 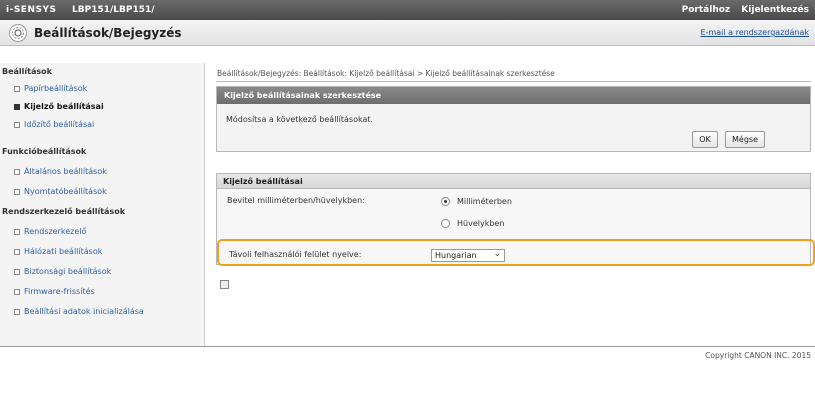 What do you see at coordinates (64, 211) in the screenshot?
I see `sidebar-section-management: Rendszerkezelő beállítások` at bounding box center [64, 211].